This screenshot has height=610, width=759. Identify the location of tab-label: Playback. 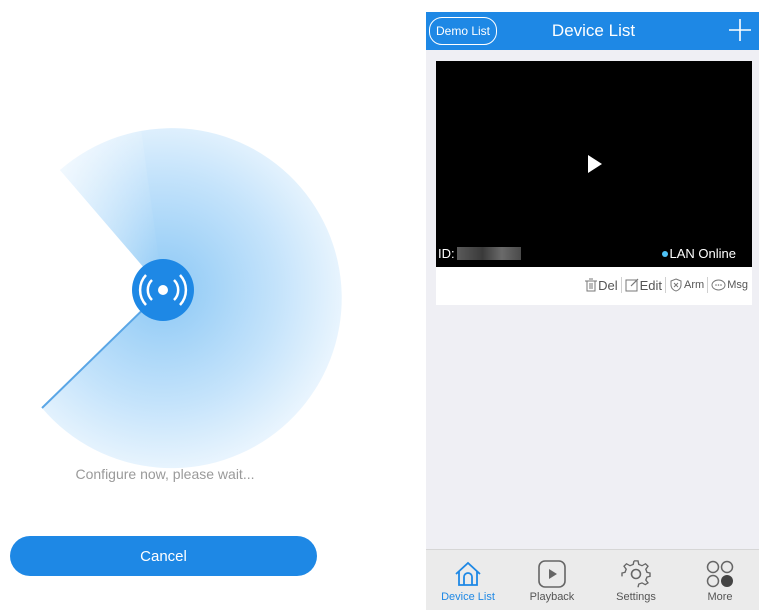
(552, 597).